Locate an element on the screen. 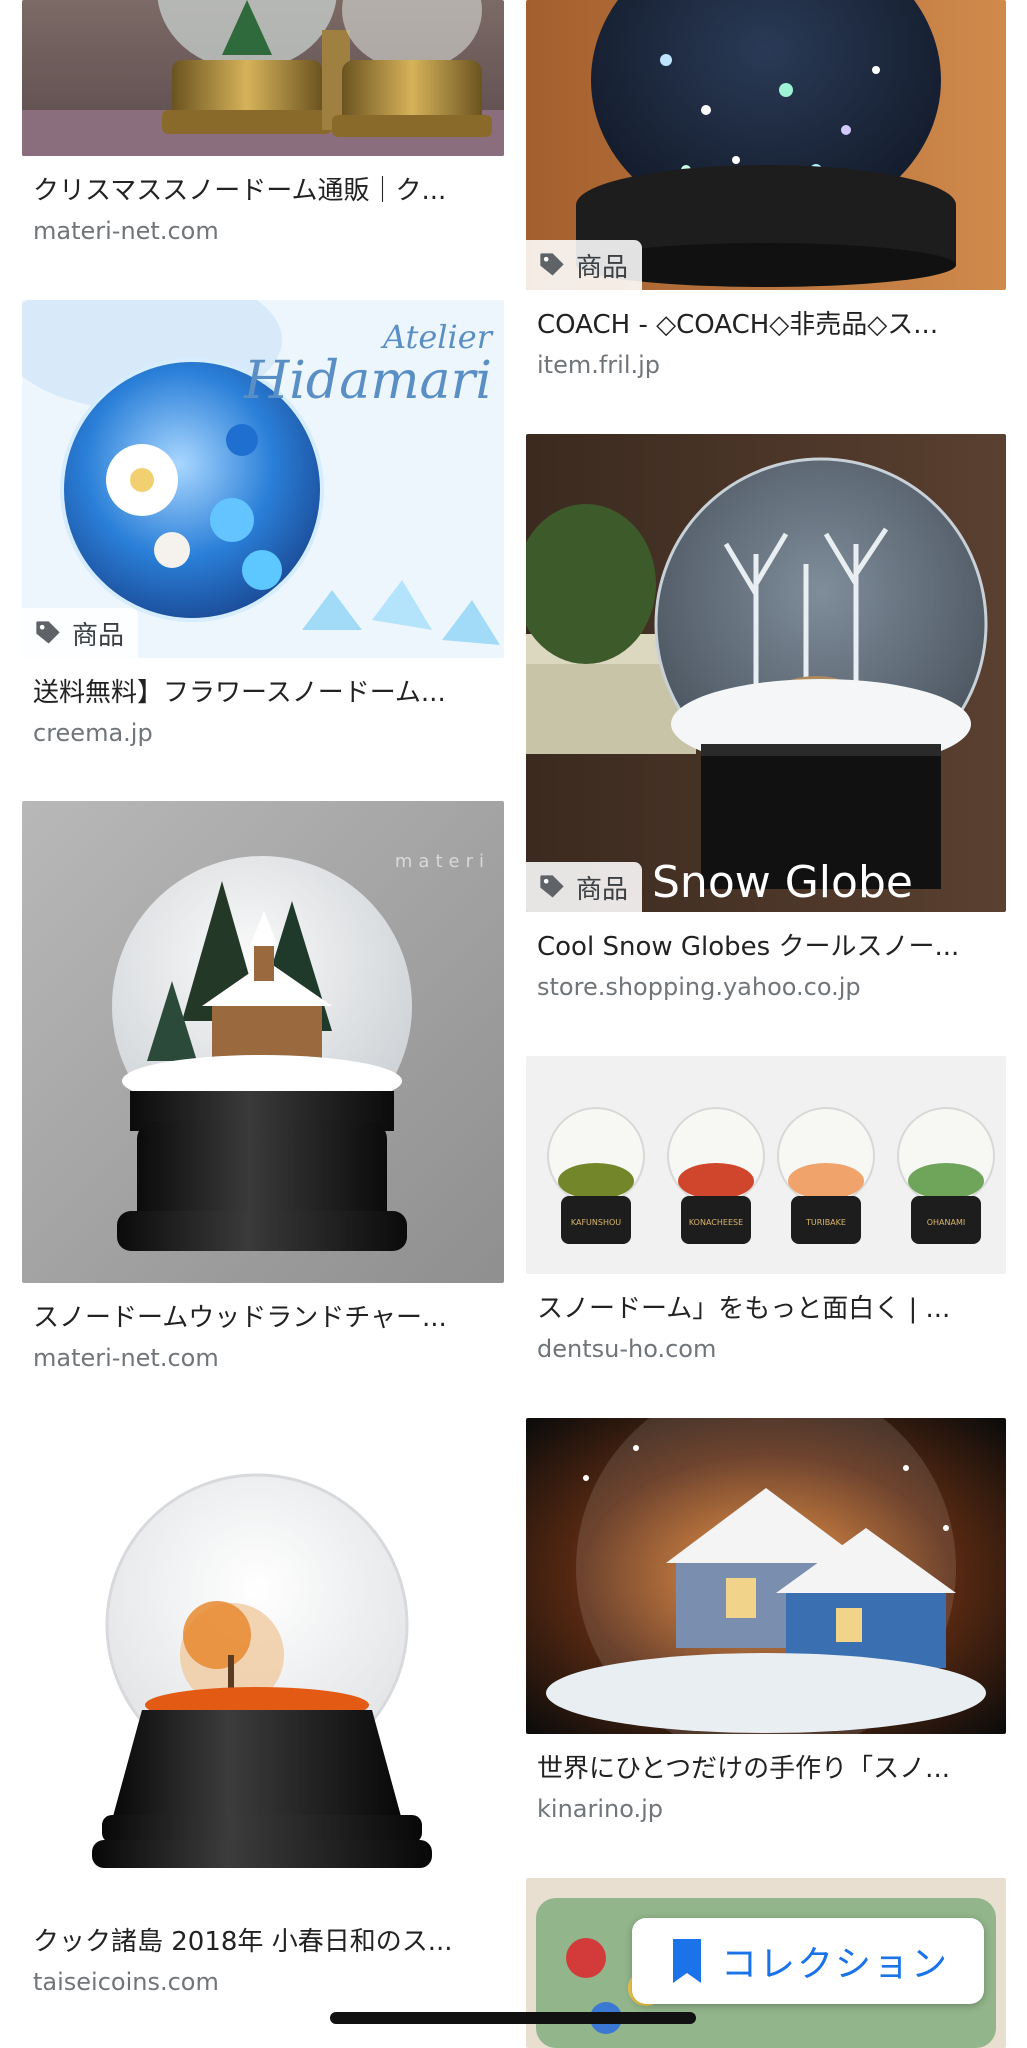  result-thumbnail: KAFUNSHOU KONACHEESE TURIBAKE OHANAMI is located at coordinates (766, 1165).